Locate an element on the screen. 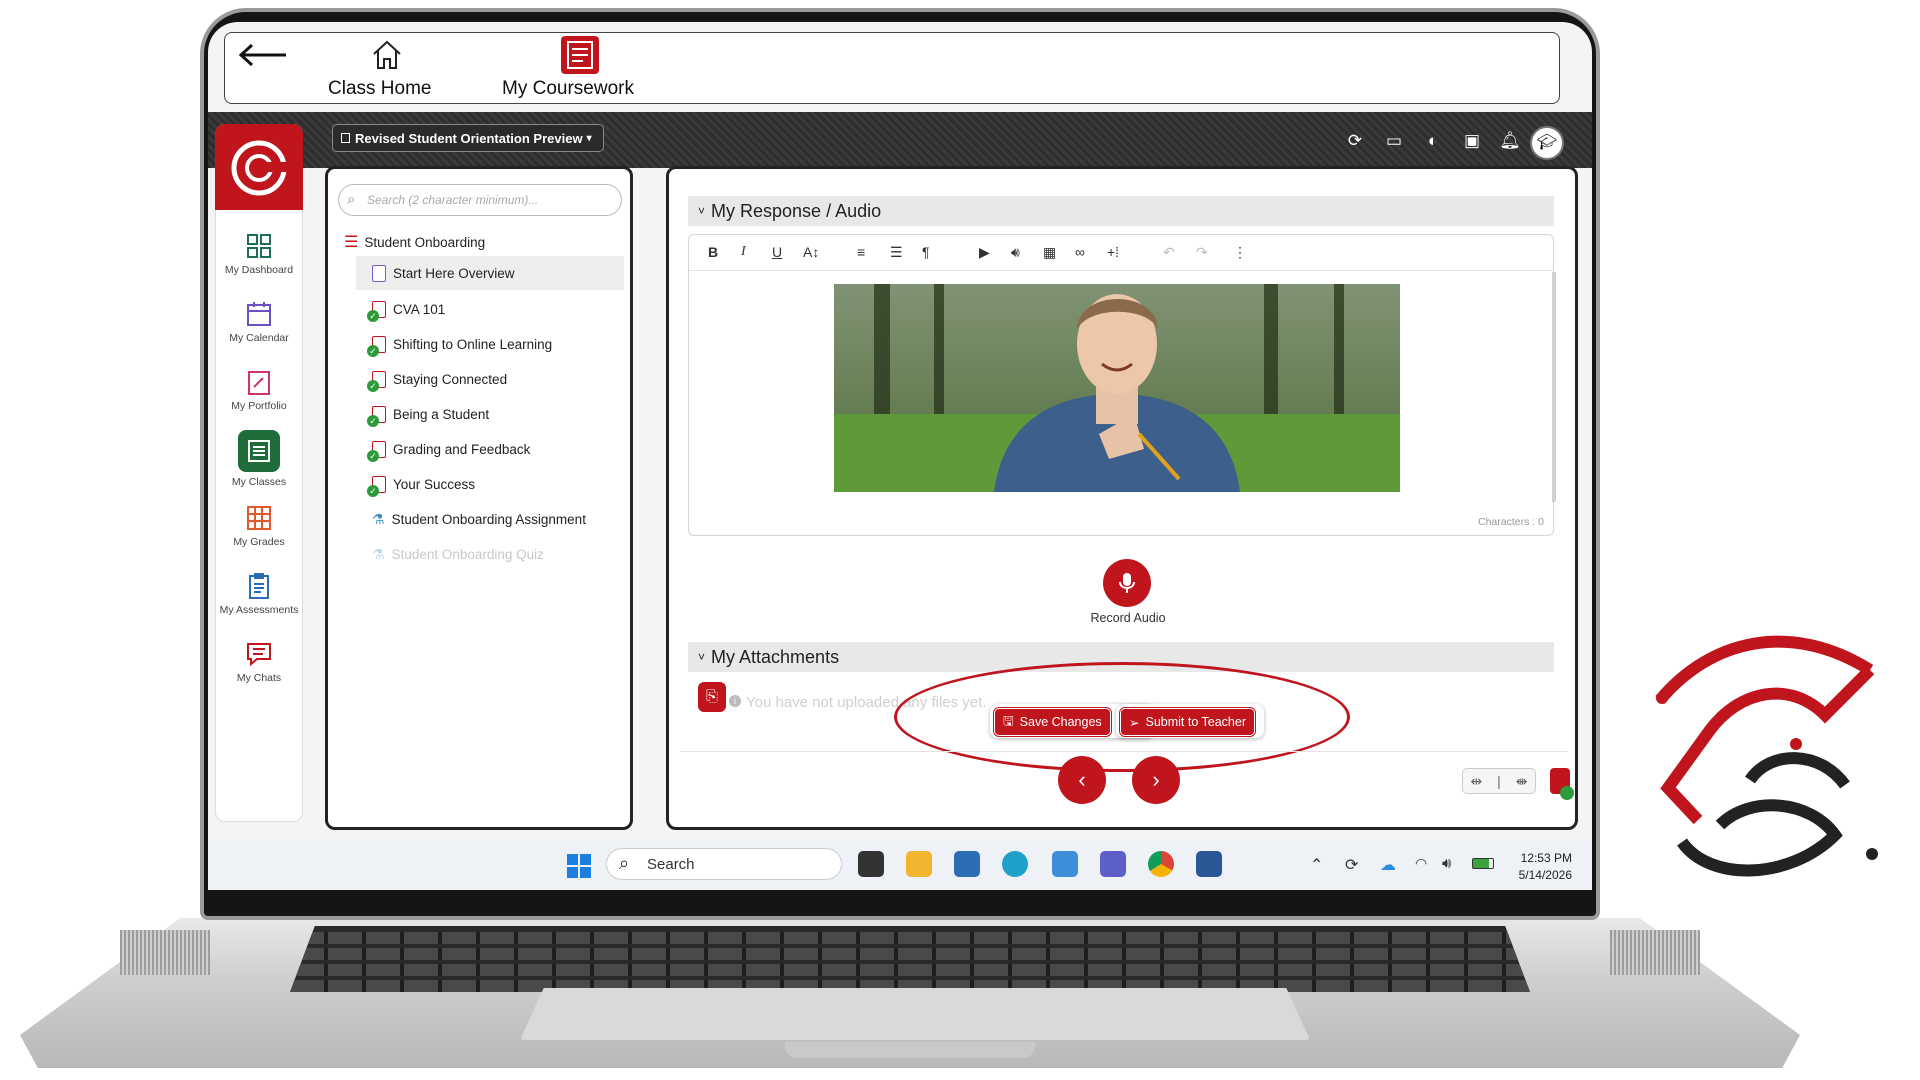 This screenshot has height=1080, width=1920. store-icon is located at coordinates (967, 864).